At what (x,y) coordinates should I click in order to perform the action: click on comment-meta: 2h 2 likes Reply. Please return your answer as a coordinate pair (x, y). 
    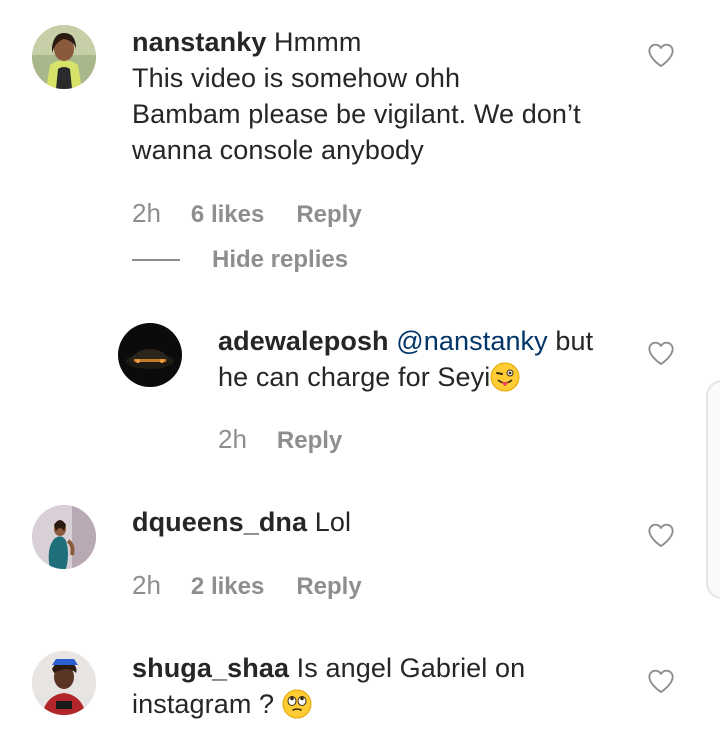
    Looking at the image, I should click on (247, 586).